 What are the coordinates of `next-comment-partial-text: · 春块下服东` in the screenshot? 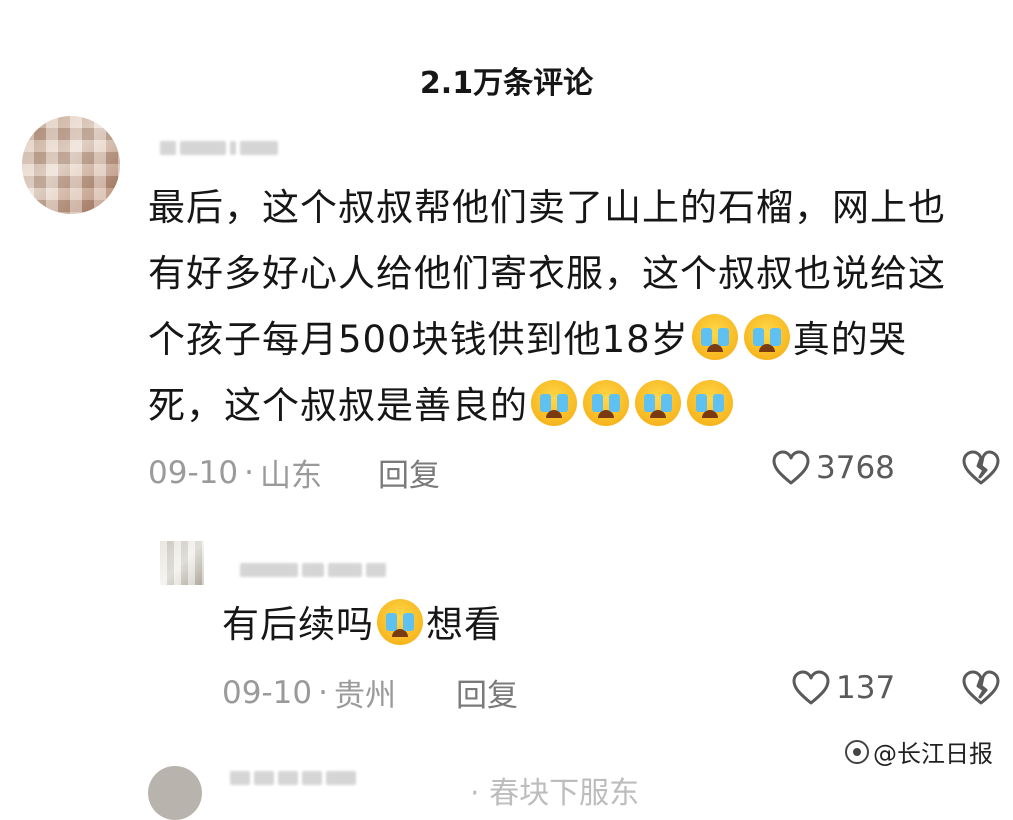 It's located at (555, 793).